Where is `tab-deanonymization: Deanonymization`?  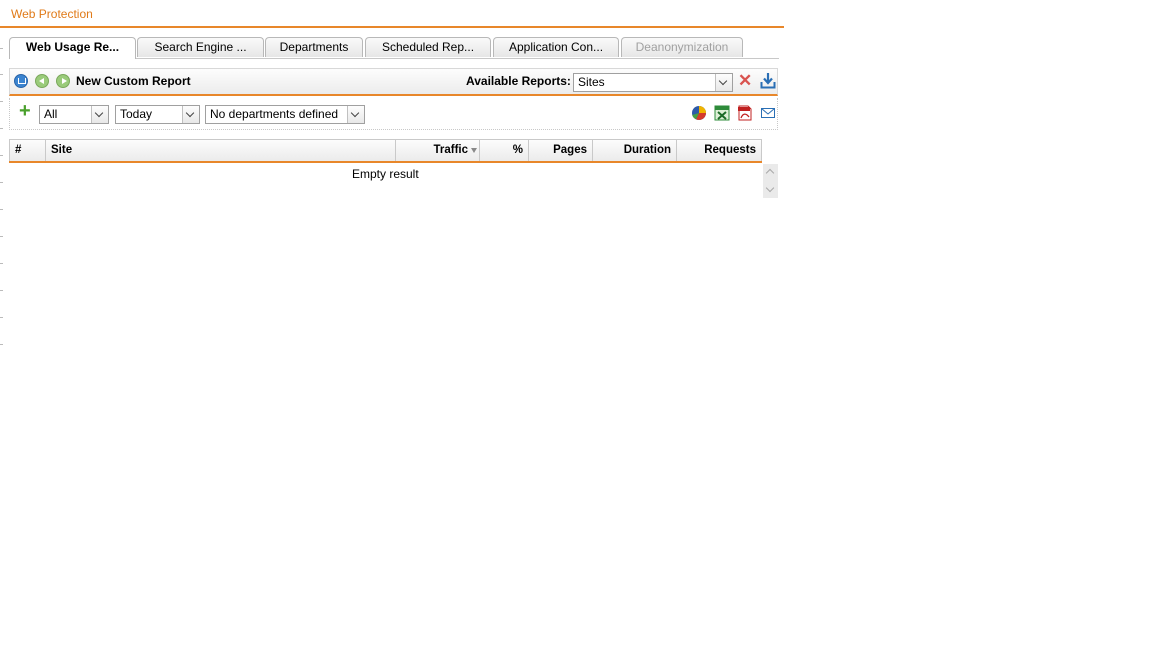 tab-deanonymization: Deanonymization is located at coordinates (682, 47).